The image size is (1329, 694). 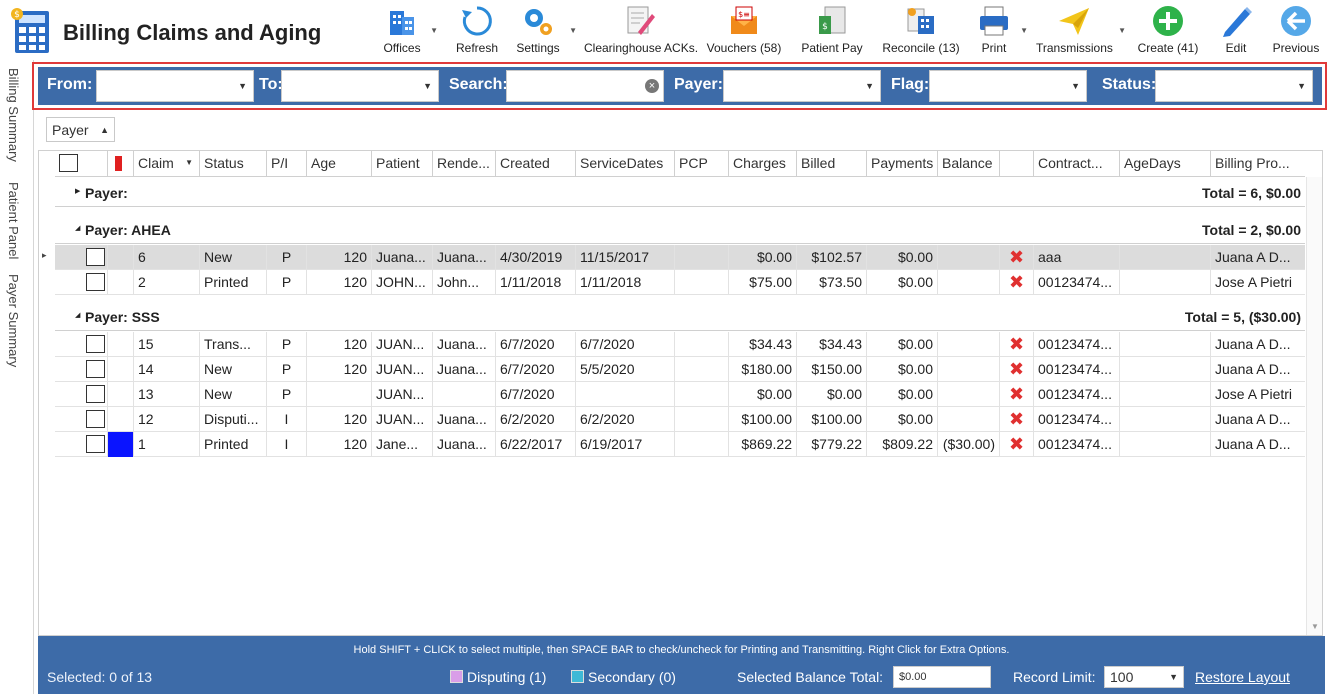 I want to click on tab-patient-panel: Patient Panel, so click(x=13, y=220).